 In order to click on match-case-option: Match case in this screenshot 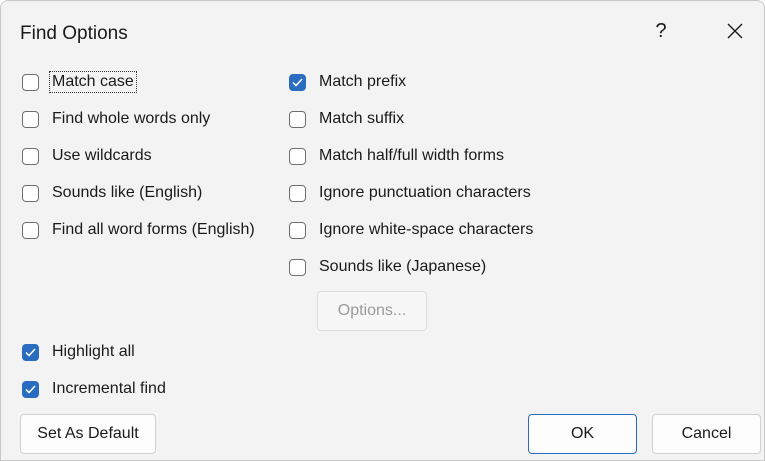, I will do `click(79, 82)`.